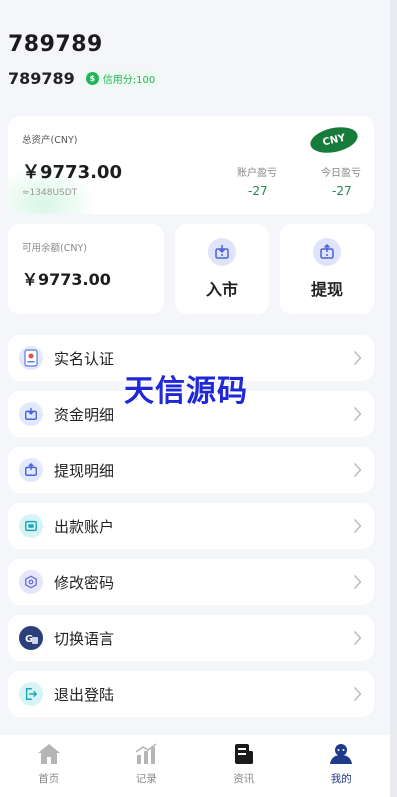 Image resolution: width=397 pixels, height=797 pixels. What do you see at coordinates (84, 582) in the screenshot?
I see `menu-item-label: 修改密码` at bounding box center [84, 582].